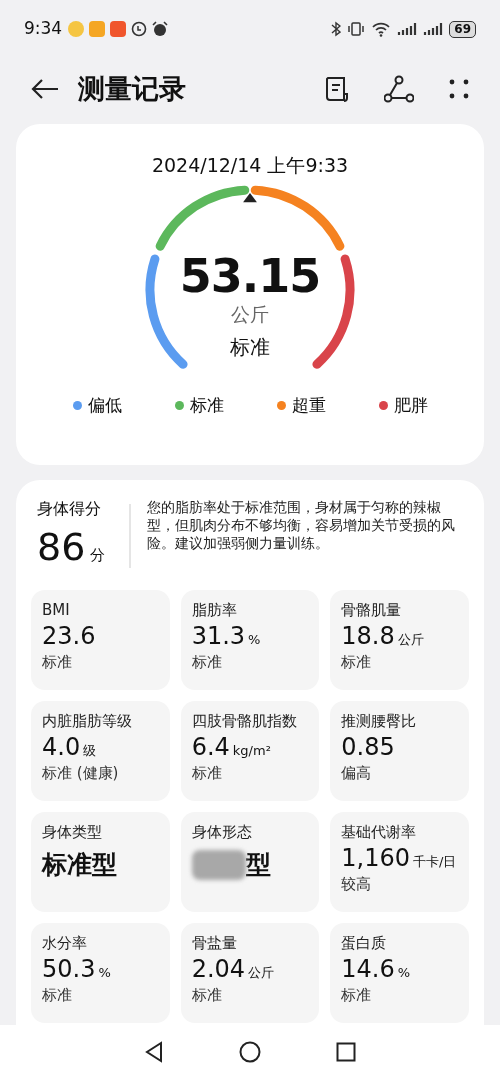 The image size is (500, 1079). What do you see at coordinates (56, 610) in the screenshot?
I see `metric-label: BMI` at bounding box center [56, 610].